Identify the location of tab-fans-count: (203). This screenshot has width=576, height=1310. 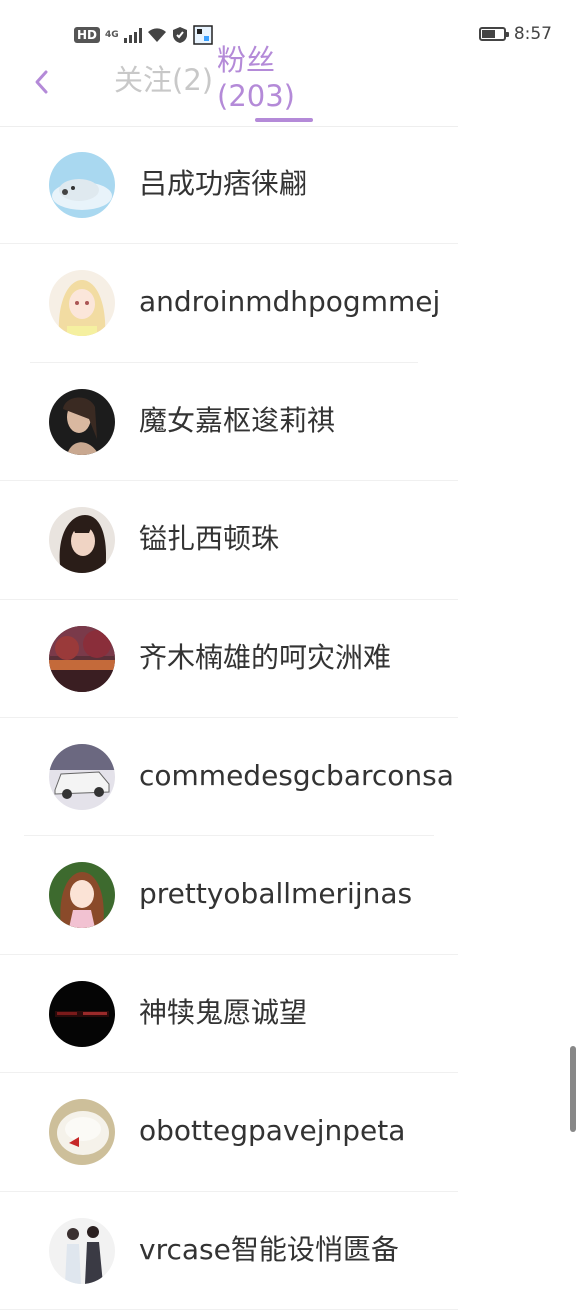
(256, 96).